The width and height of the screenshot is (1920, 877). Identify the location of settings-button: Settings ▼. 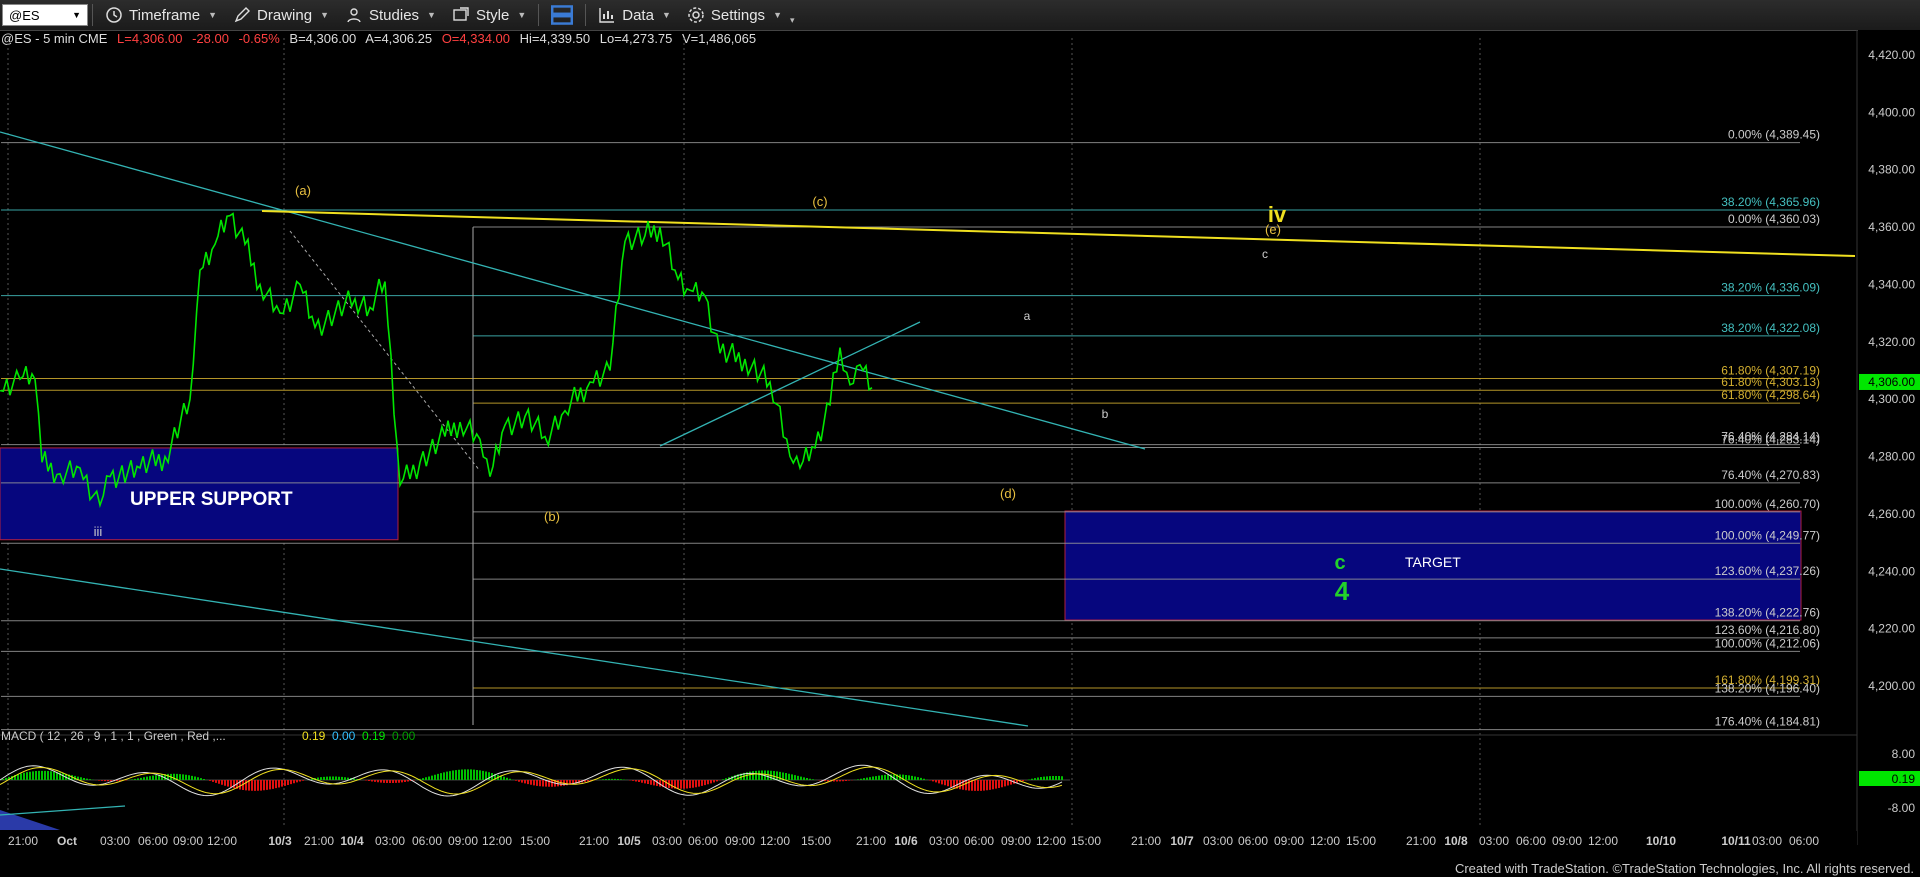
(734, 15).